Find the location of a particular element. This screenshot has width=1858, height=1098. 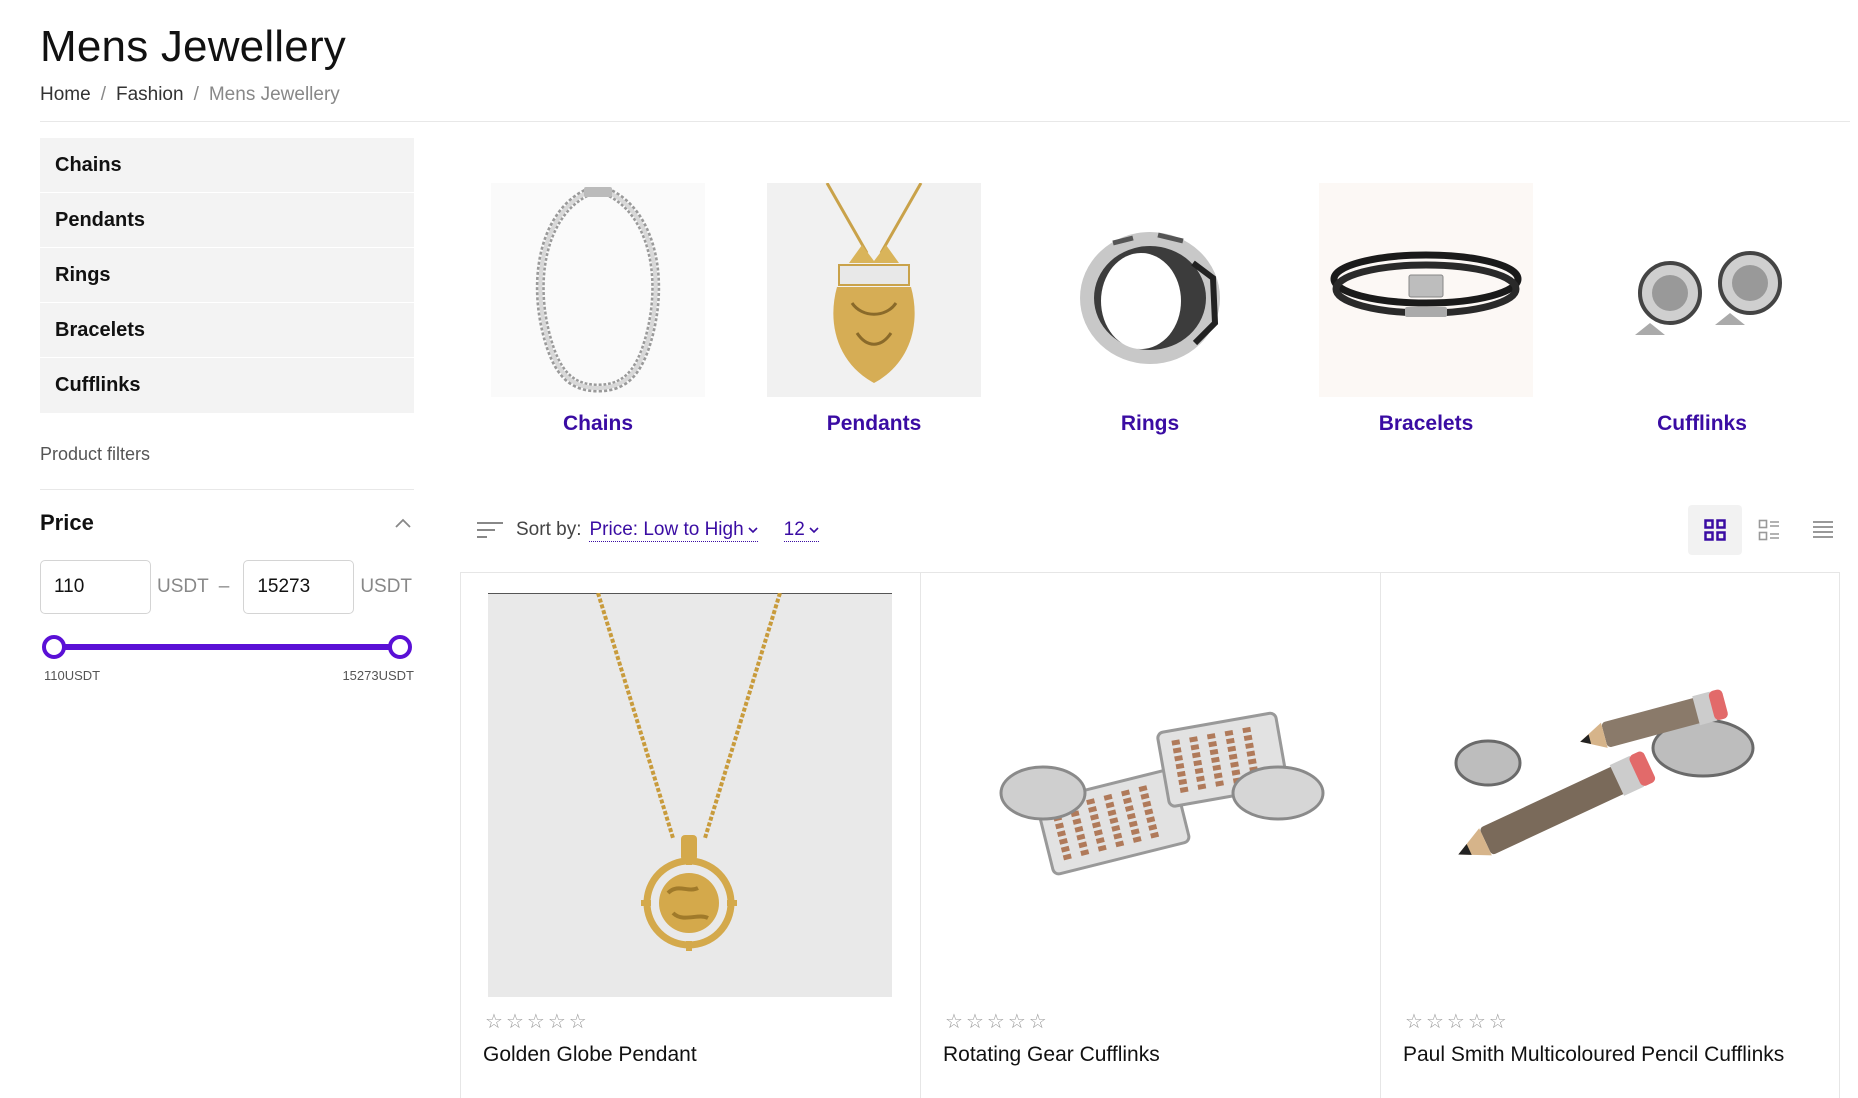

category-tile-label: Chains is located at coordinates (598, 424).